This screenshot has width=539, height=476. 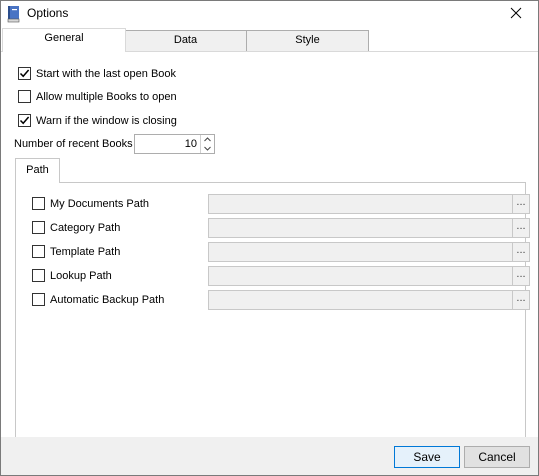 What do you see at coordinates (100, 203) in the screenshot?
I see `my-documents-path-label: My Documents Path` at bounding box center [100, 203].